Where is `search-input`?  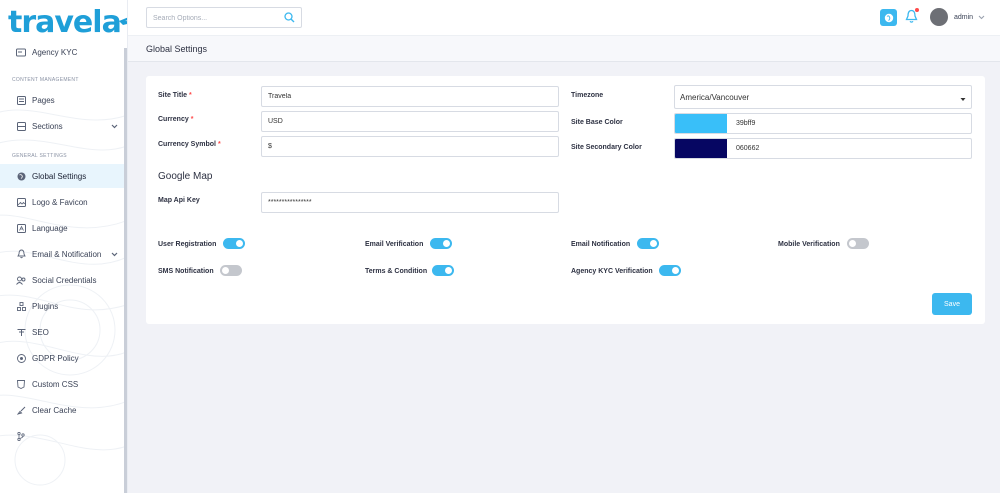
search-input is located at coordinates (216, 18).